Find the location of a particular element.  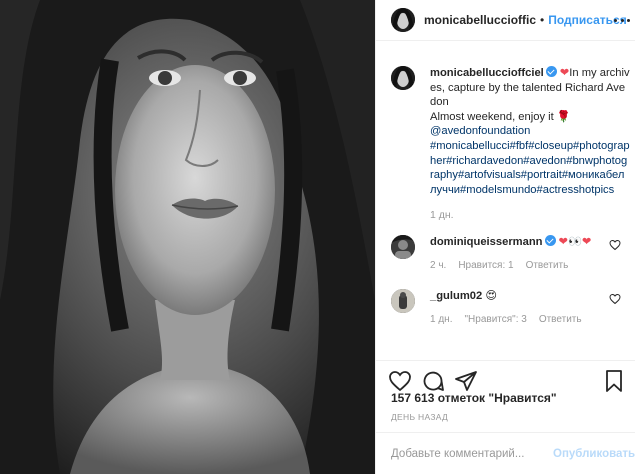

comment-time: 1 дн. is located at coordinates (441, 319).